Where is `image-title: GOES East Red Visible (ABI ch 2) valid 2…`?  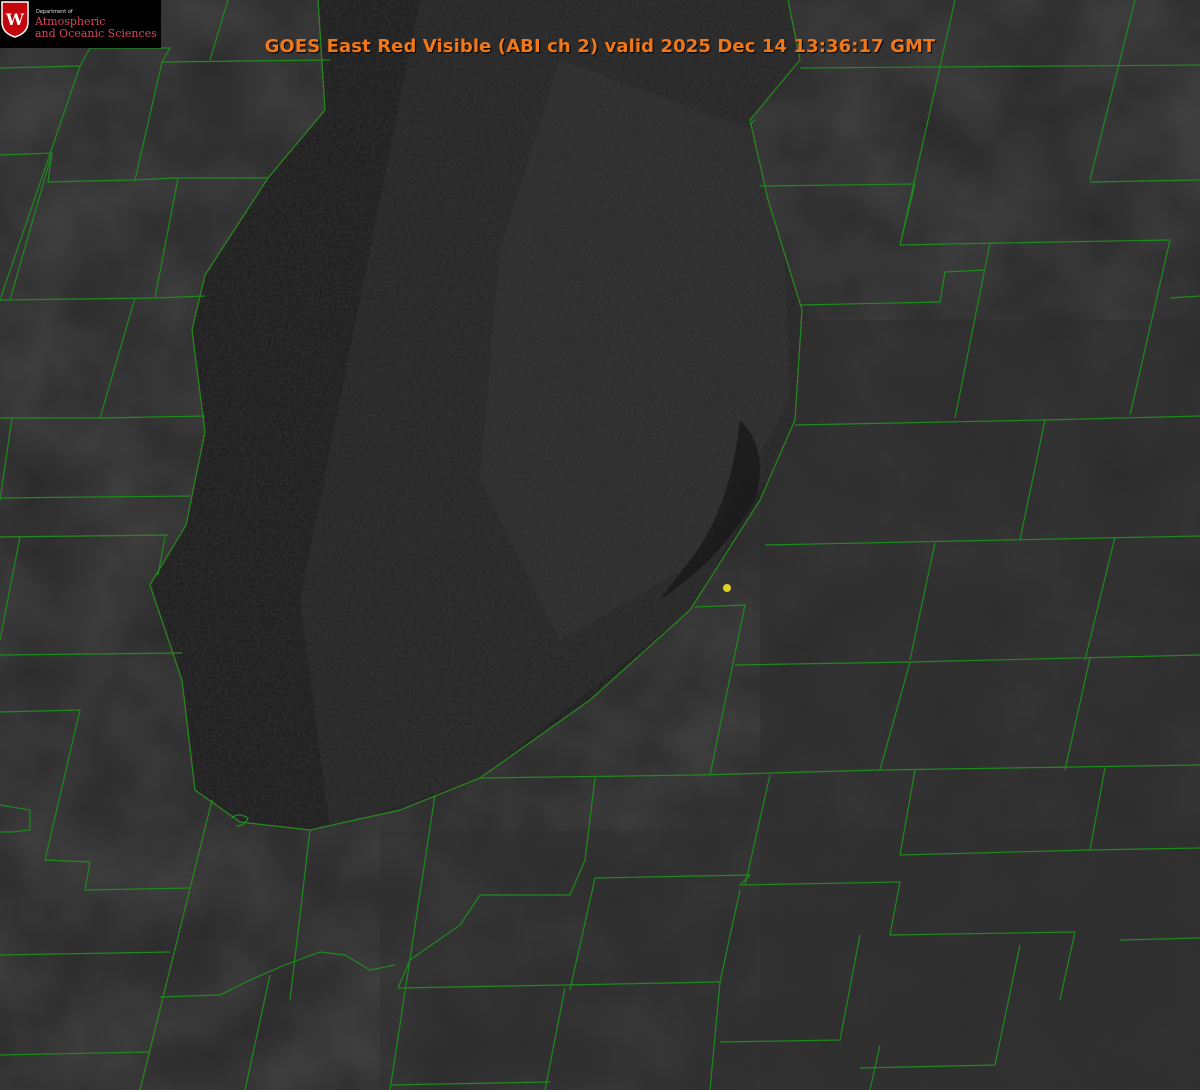 image-title: GOES East Red Visible (ABI ch 2) valid 2… is located at coordinates (600, 46).